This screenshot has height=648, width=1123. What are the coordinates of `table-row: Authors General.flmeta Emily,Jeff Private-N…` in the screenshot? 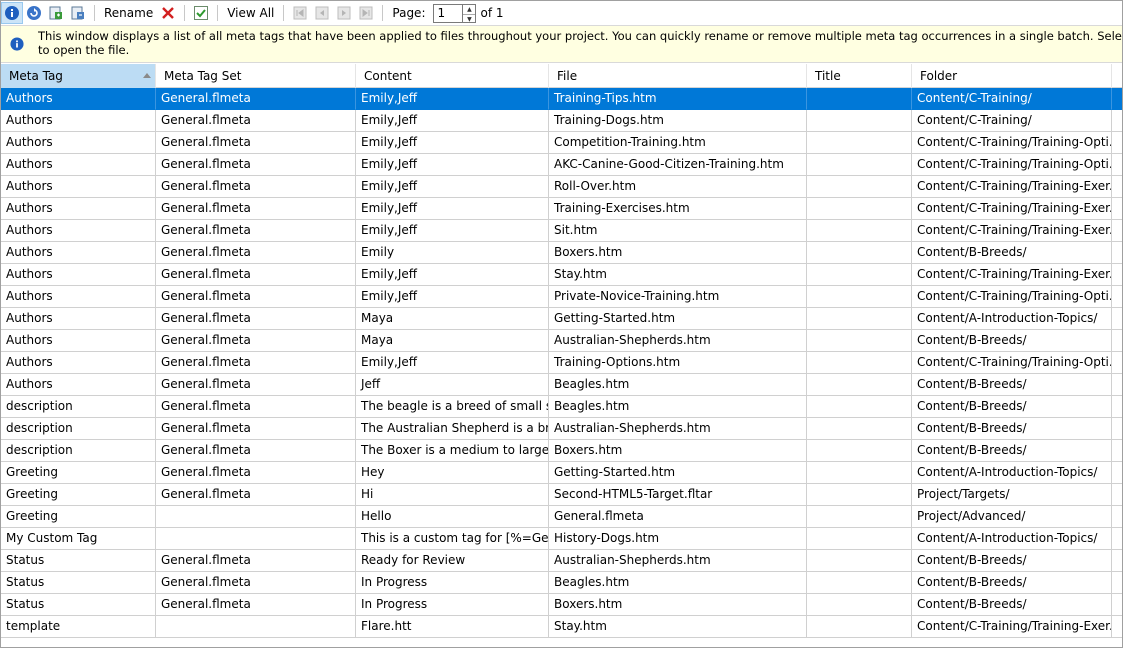 It's located at (561, 297).